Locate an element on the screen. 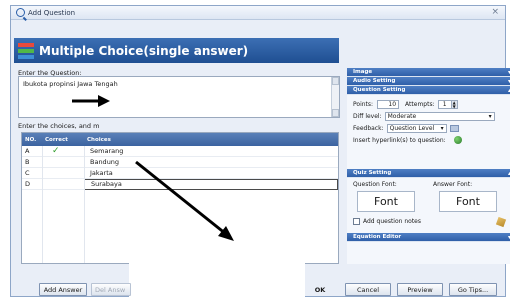 The width and height of the screenshot is (510, 300). folder-icon is located at coordinates (454, 128).